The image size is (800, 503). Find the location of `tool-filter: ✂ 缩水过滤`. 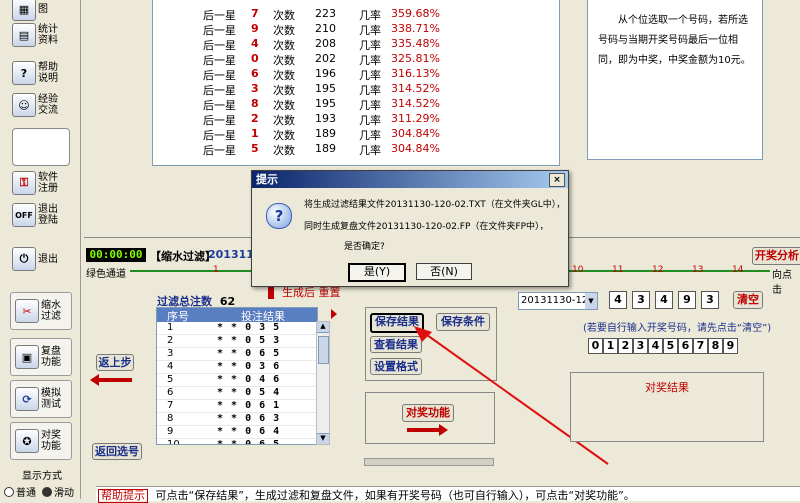

tool-filter: ✂ 缩水过滤 is located at coordinates (41, 311).